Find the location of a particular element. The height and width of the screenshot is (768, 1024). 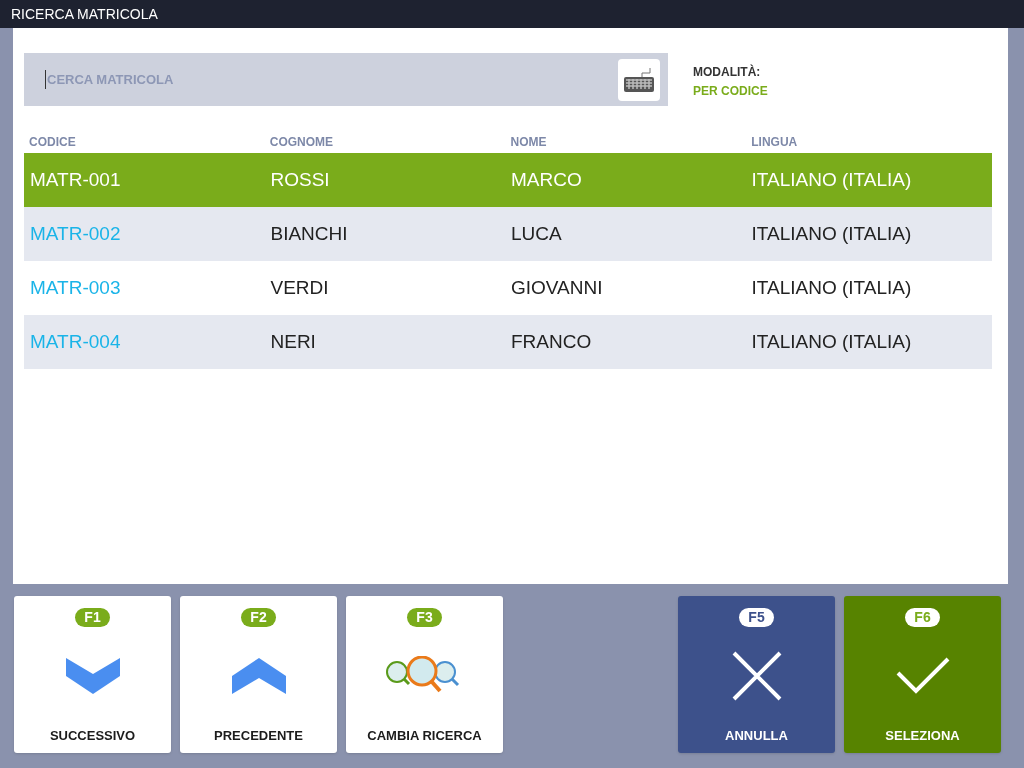

window-title: RICERCA MATRICOLA is located at coordinates (84, 14).